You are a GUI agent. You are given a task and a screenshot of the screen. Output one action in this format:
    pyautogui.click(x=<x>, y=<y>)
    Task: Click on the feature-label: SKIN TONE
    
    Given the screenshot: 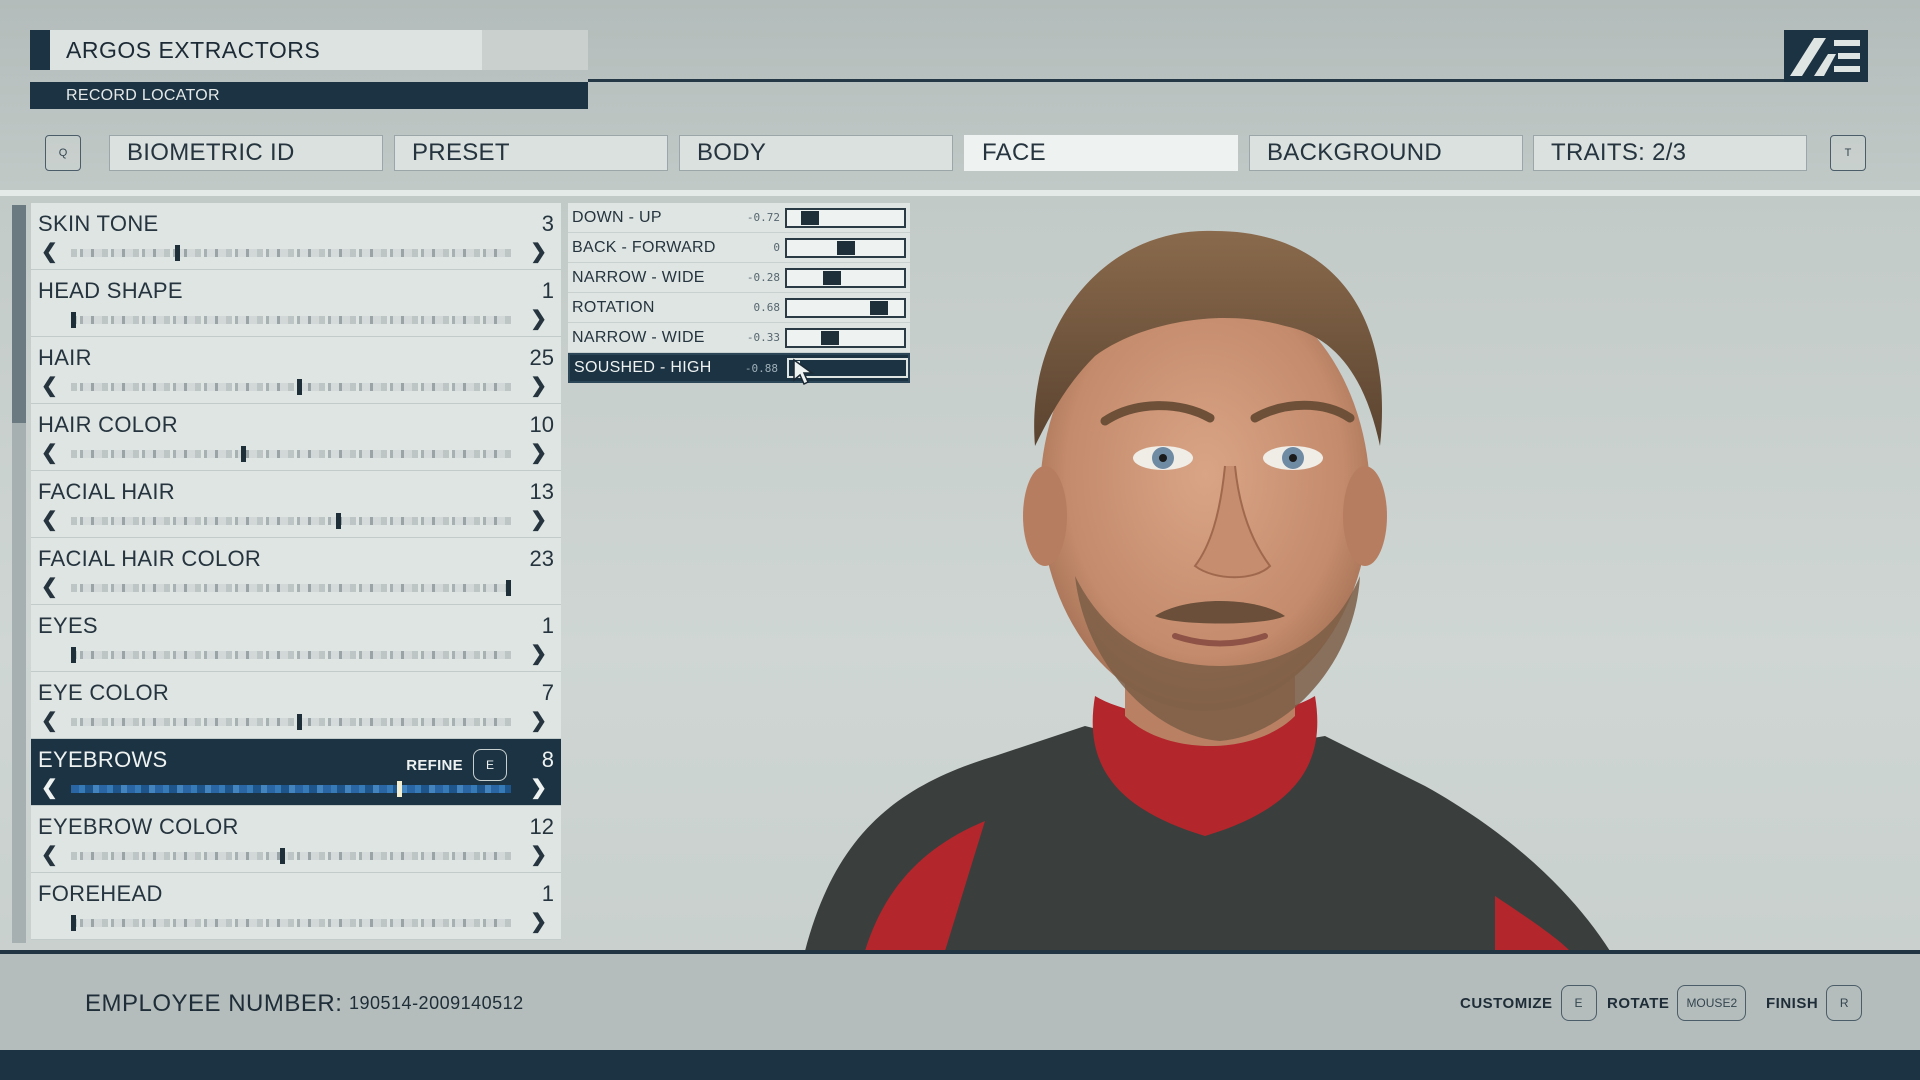 What is the action you would take?
    pyautogui.click(x=98, y=223)
    